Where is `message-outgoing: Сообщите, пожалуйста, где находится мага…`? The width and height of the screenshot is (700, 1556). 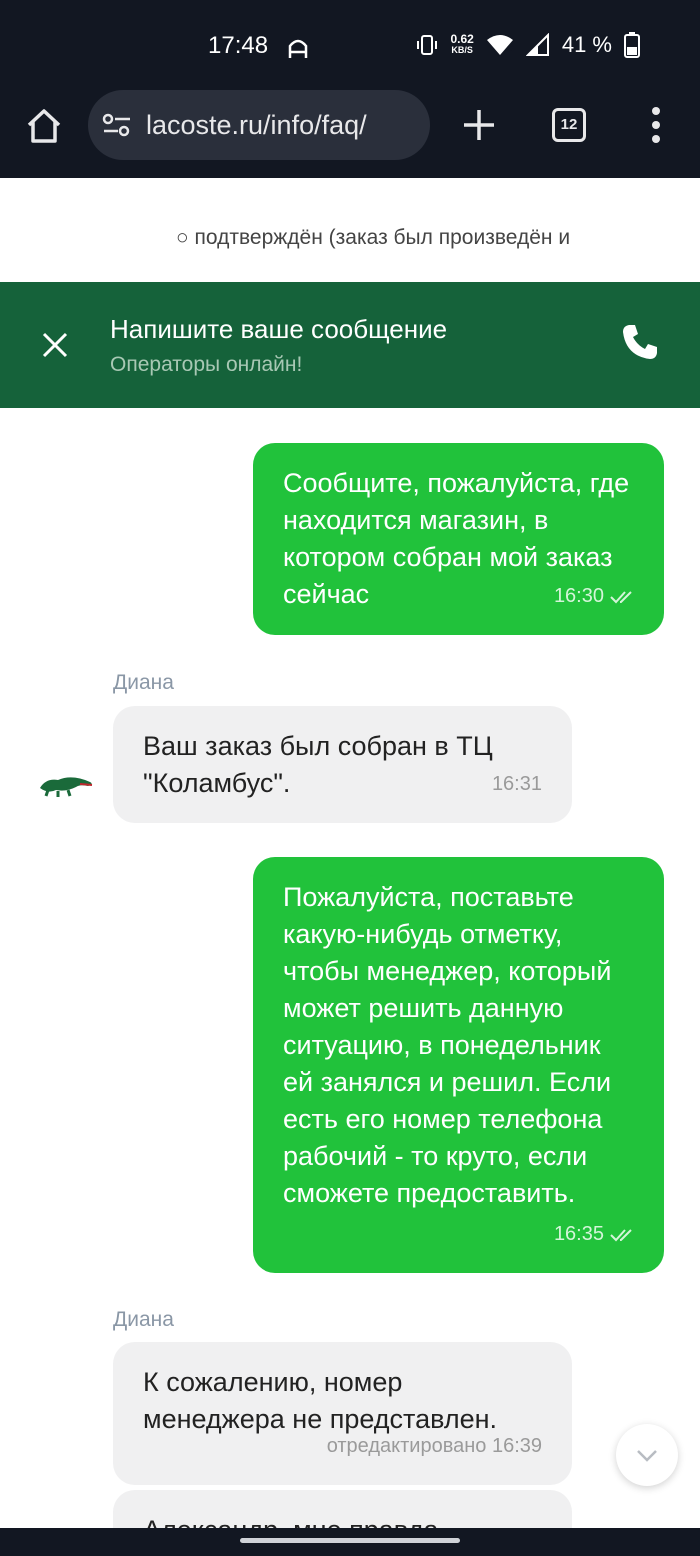
message-outgoing: Сообщите, пожалуйста, где находится мага… is located at coordinates (458, 539).